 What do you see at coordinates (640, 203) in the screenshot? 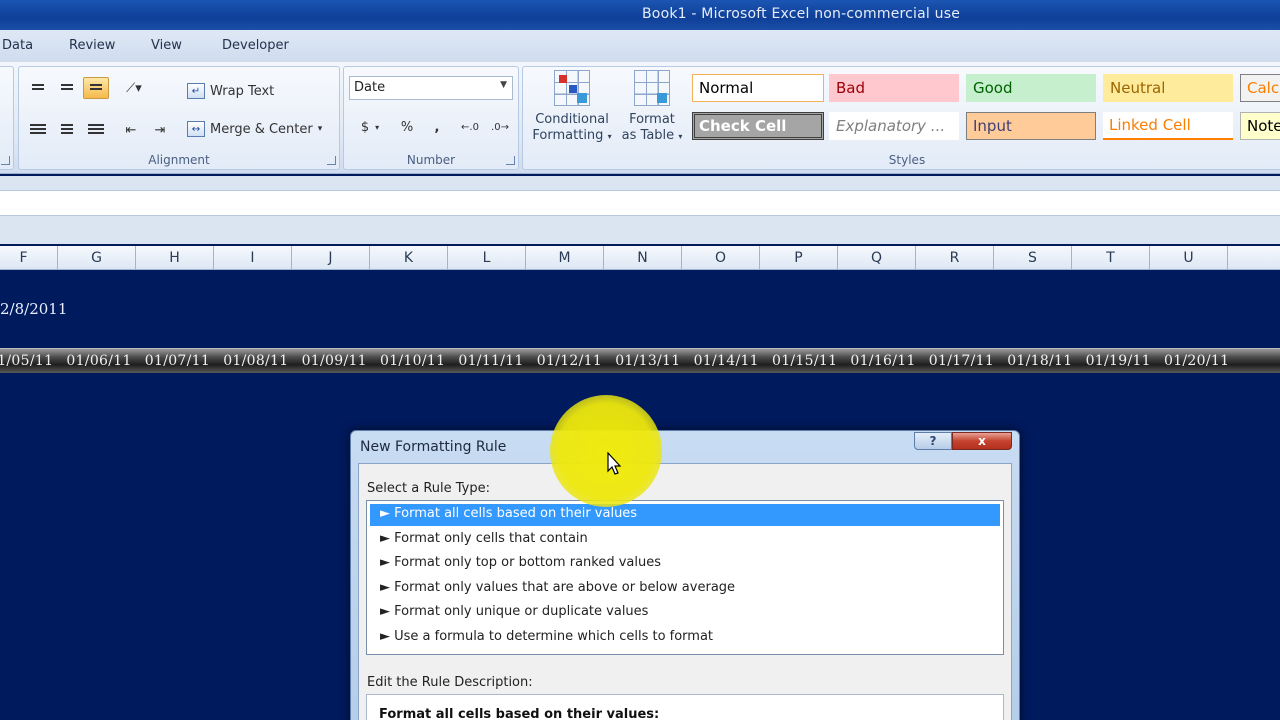
I see `formula-input` at bounding box center [640, 203].